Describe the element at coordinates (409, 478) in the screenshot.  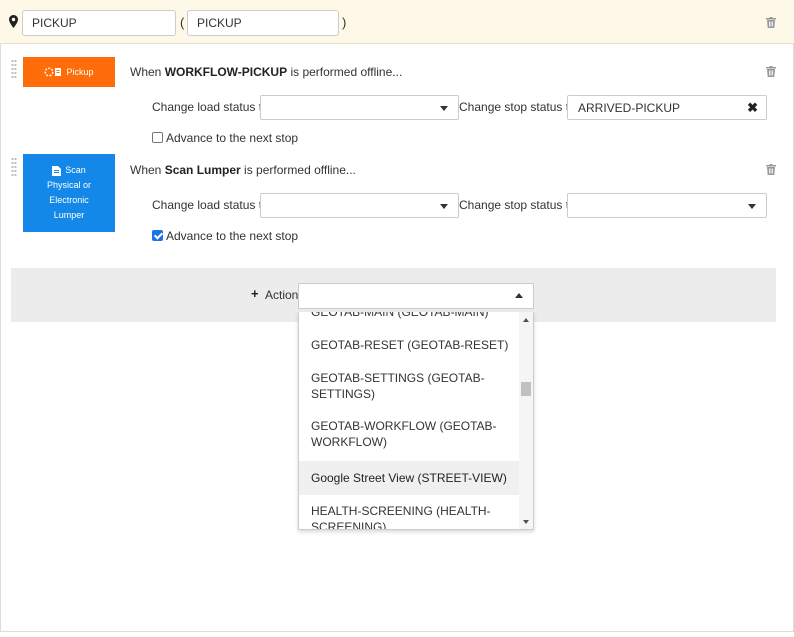
I see `dropdown-option-highlighted: Google Street View (STREET-VIEW)` at that location.